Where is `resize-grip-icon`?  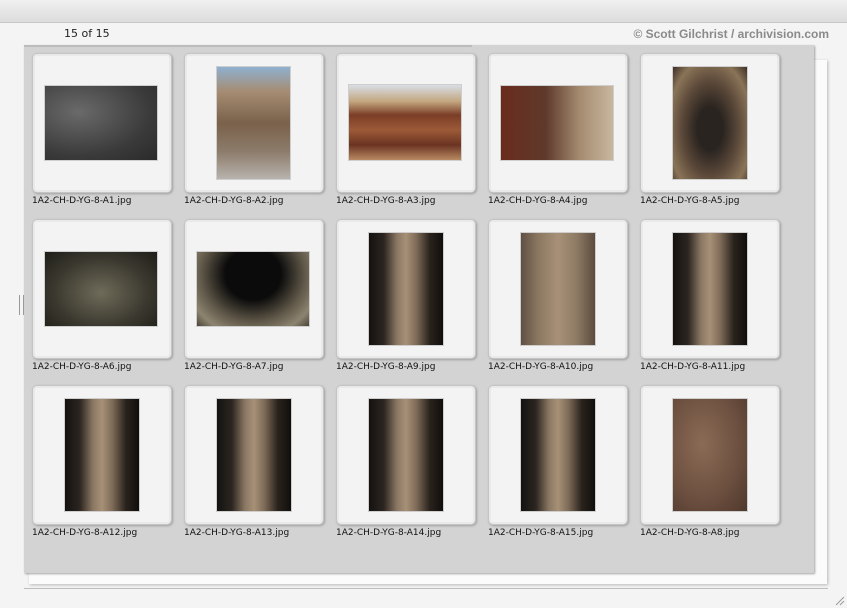
resize-grip-icon is located at coordinates (839, 600).